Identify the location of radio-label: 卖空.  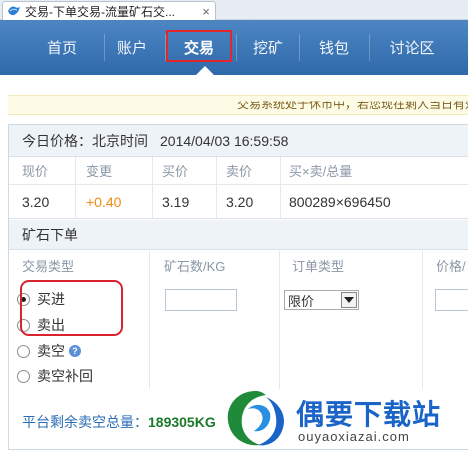
(51, 351).